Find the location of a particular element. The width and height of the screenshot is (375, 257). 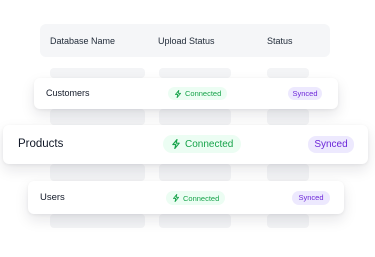

table-row: Users Connected Synced is located at coordinates (186, 197).